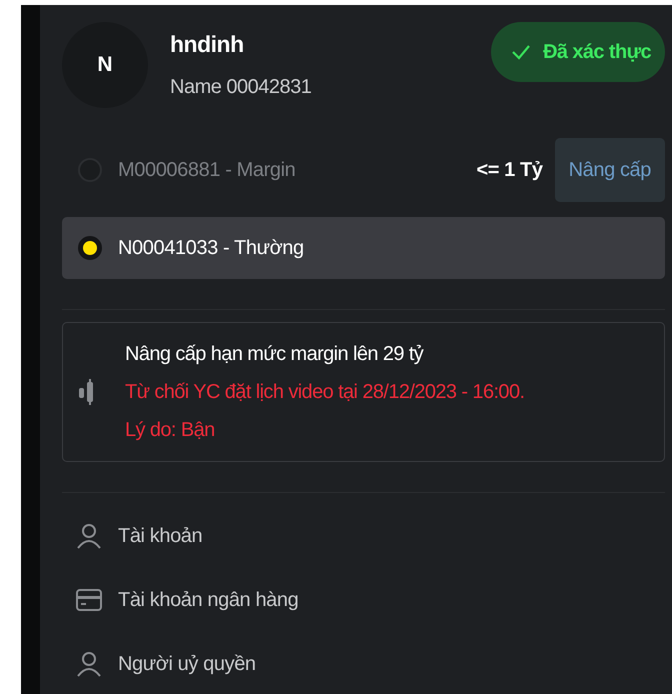 The width and height of the screenshot is (672, 694). What do you see at coordinates (274, 354) in the screenshot?
I see `notice-title: Nâng cấp hạn mức margin lên 29 tỷ` at bounding box center [274, 354].